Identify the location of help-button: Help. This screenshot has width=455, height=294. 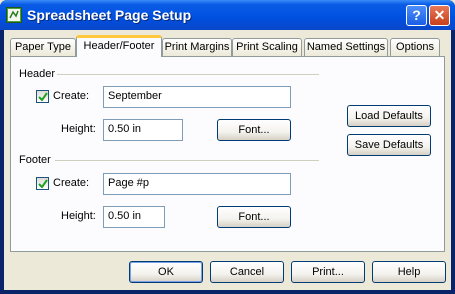
(409, 272).